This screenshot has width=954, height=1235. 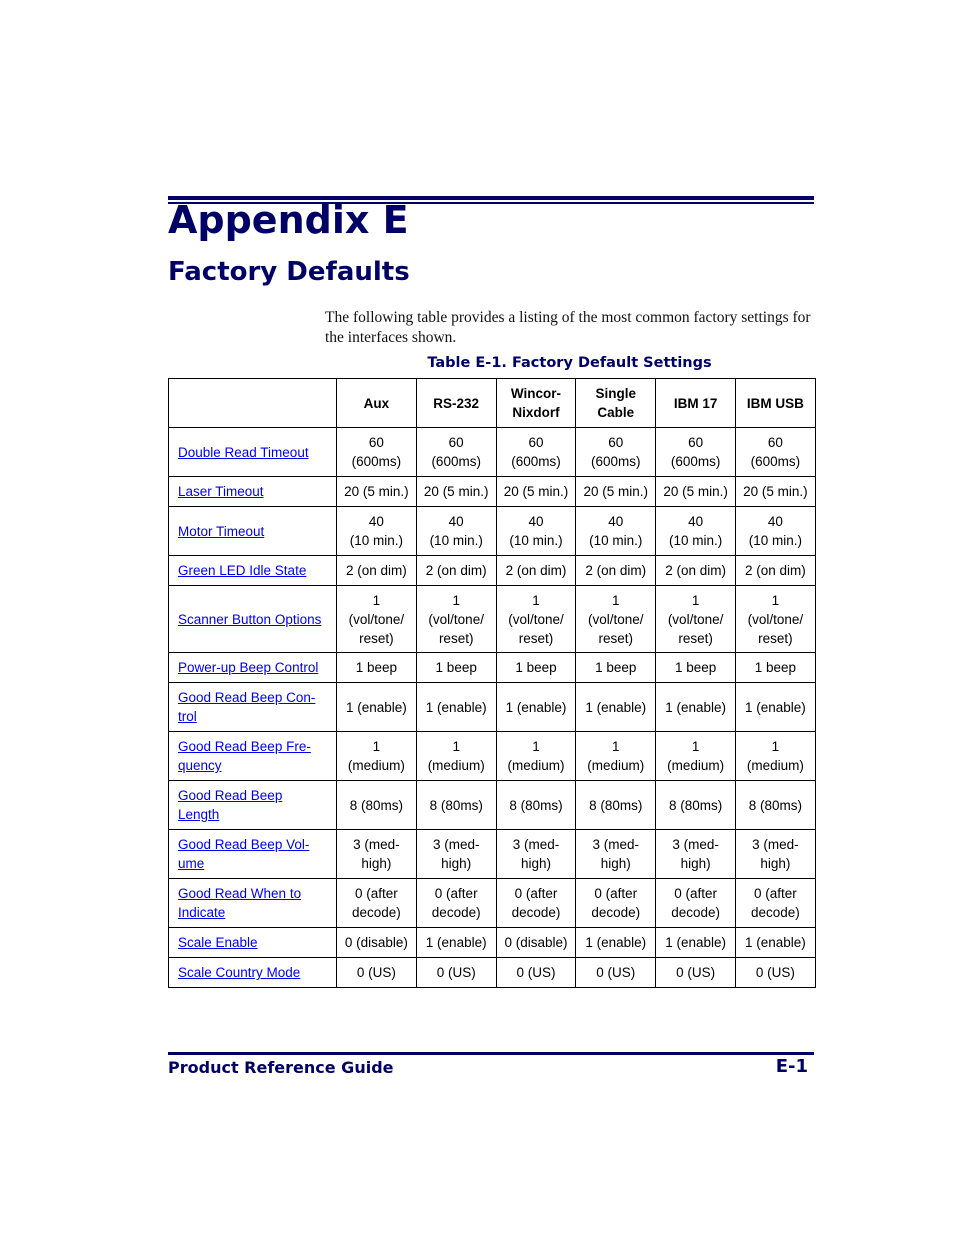 I want to click on setting-link-scale-country-mode: Scale Country Mode, so click(x=239, y=972).